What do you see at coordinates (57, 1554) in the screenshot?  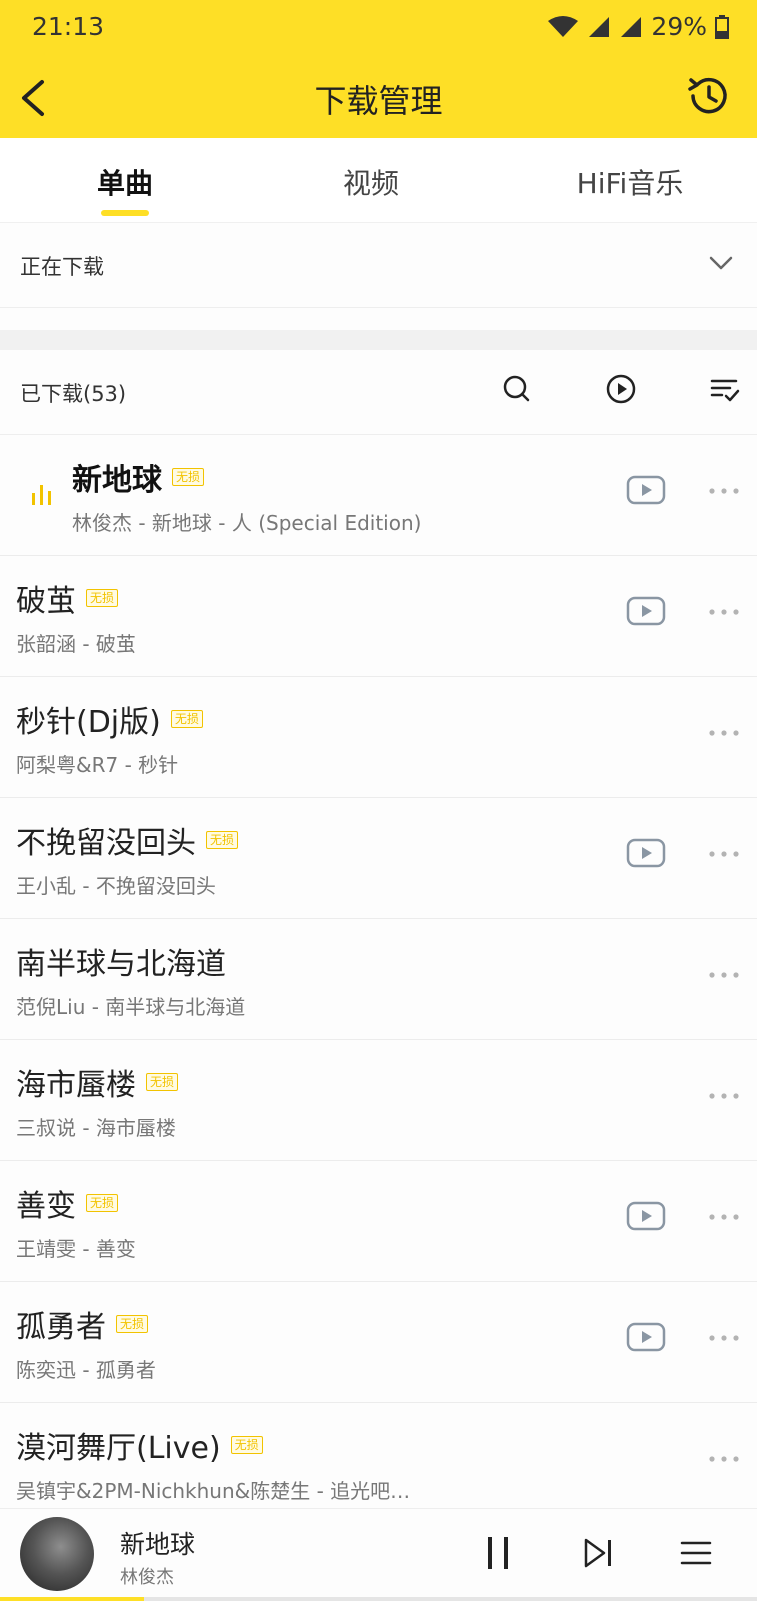 I see `album-cover` at bounding box center [57, 1554].